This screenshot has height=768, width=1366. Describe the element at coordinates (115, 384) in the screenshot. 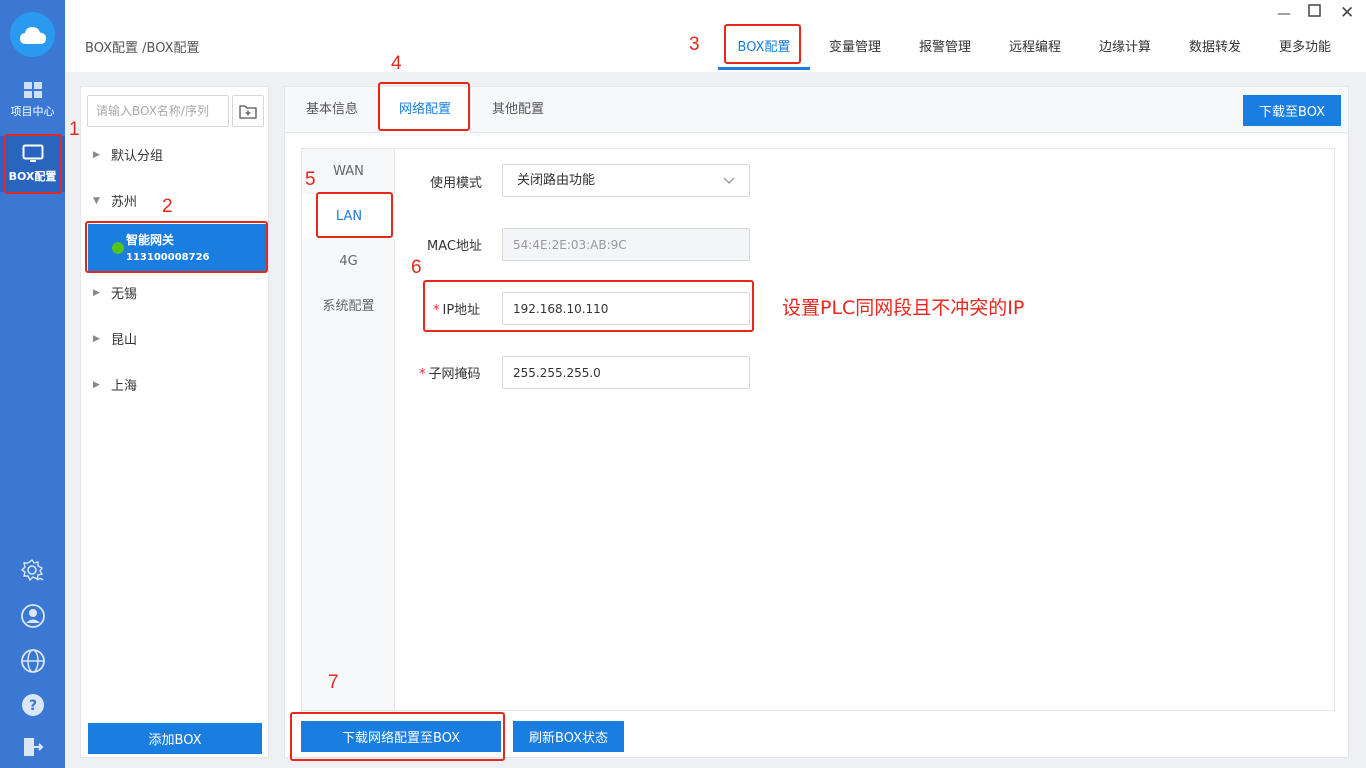

I see `tree-group-shanghai: ▶ 上海` at that location.